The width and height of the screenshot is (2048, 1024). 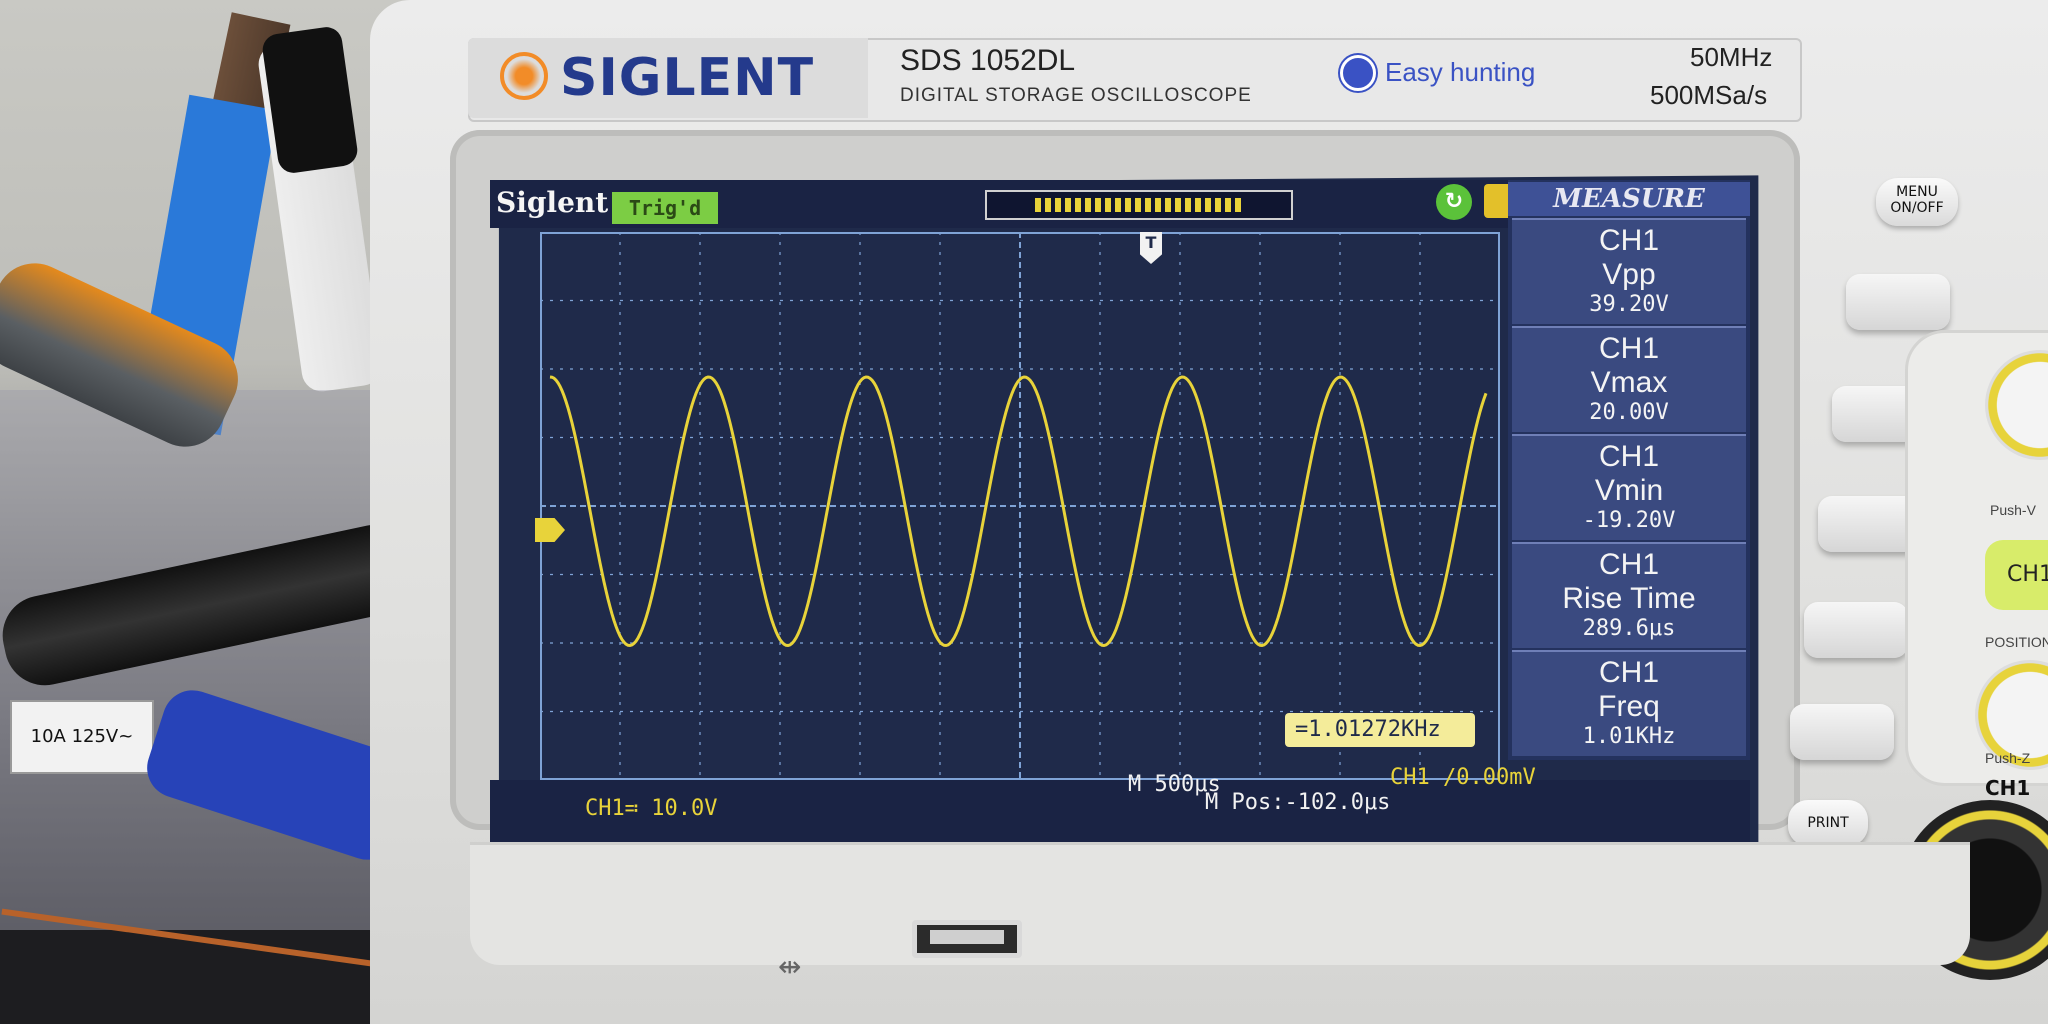 I want to click on measure-title: MEASURE, so click(x=1629, y=199).